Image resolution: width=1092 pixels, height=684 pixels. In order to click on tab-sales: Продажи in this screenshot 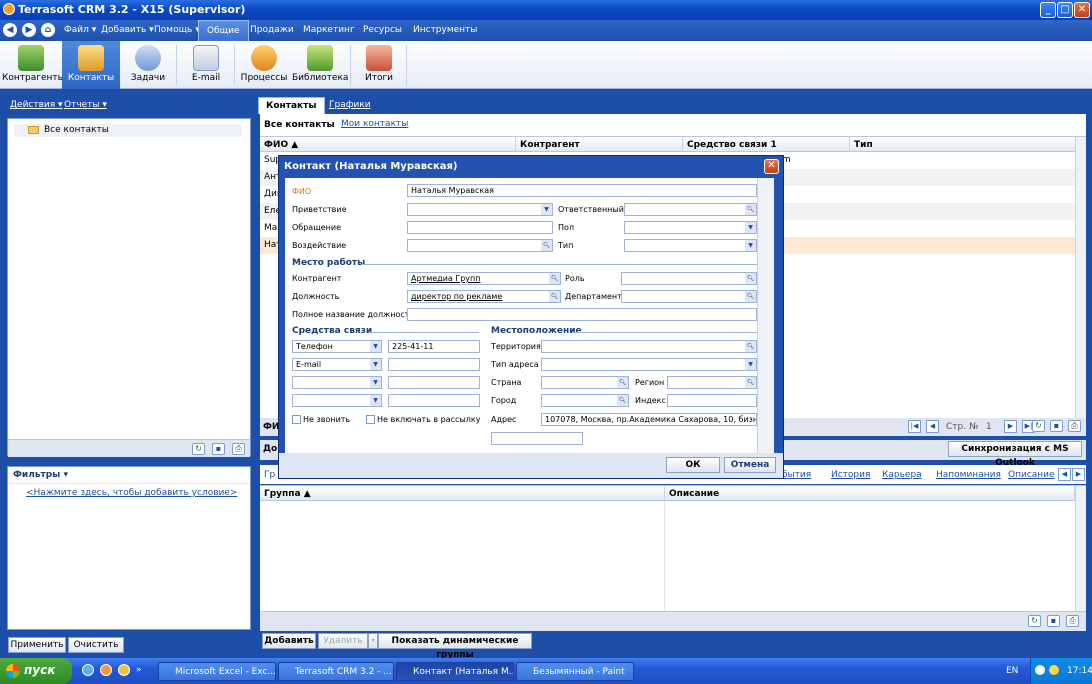, I will do `click(272, 30)`.